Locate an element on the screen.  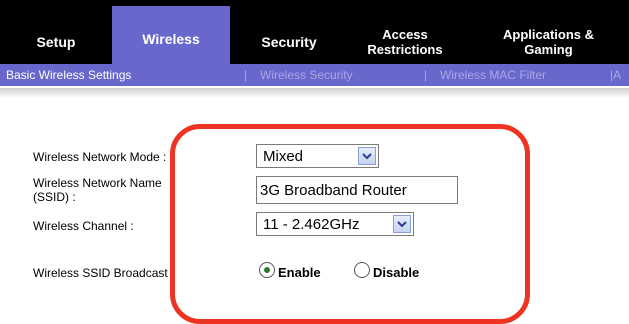
ssid-field is located at coordinates (357, 190).